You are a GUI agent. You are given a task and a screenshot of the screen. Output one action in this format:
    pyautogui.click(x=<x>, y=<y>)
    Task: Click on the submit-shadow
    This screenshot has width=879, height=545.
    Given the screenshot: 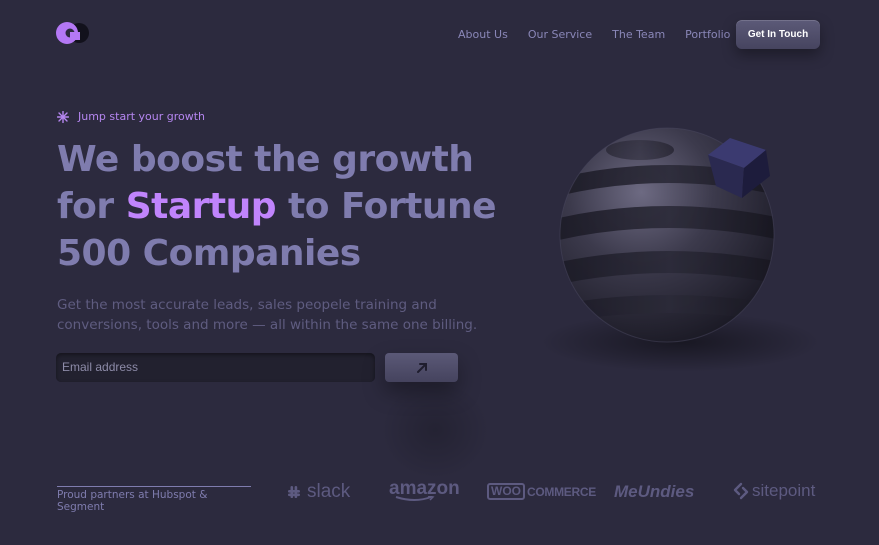 What is the action you would take?
    pyautogui.click(x=435, y=430)
    